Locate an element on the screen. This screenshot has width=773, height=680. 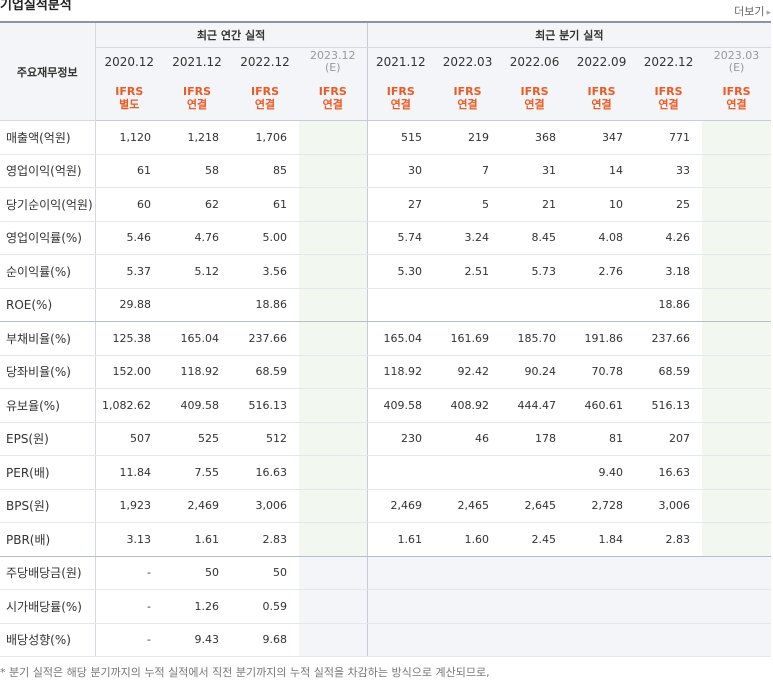
more-link: 더보기 ▸ is located at coordinates (752, 11).